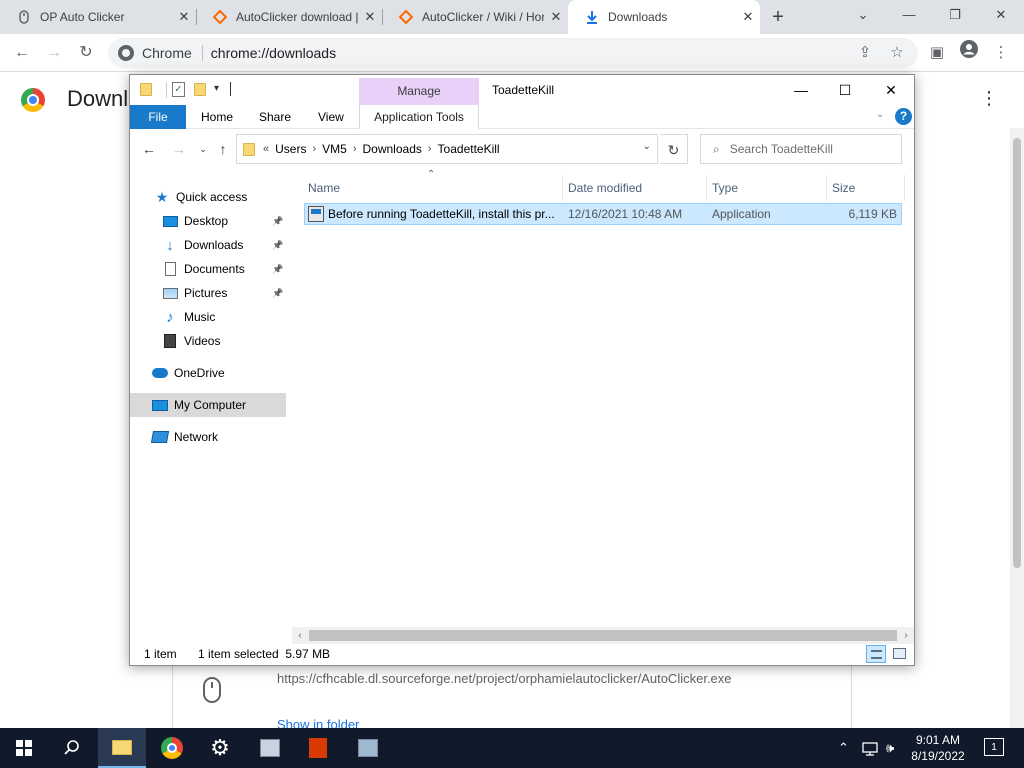 The height and width of the screenshot is (768, 1024). What do you see at coordinates (876, 654) in the screenshot?
I see `details-view-icon` at bounding box center [876, 654].